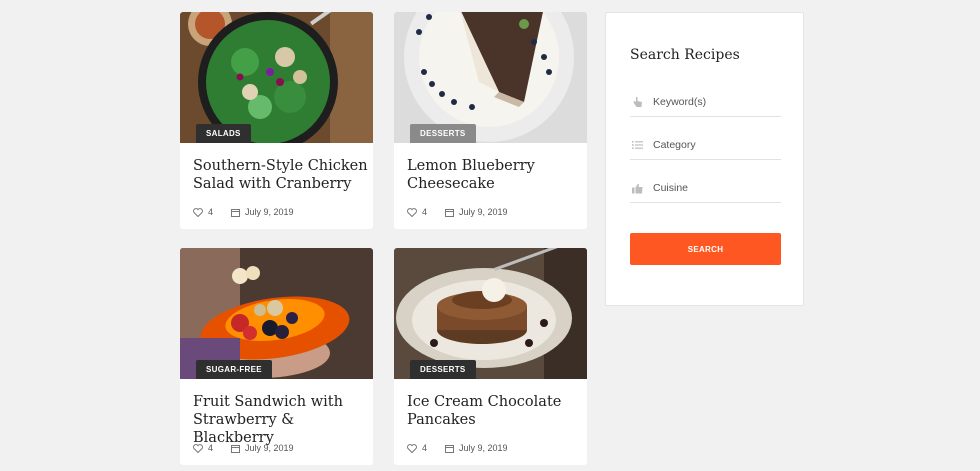 This screenshot has width=980, height=471. Describe the element at coordinates (705, 188) in the screenshot. I see `cuisine-field: Cuisine` at that location.